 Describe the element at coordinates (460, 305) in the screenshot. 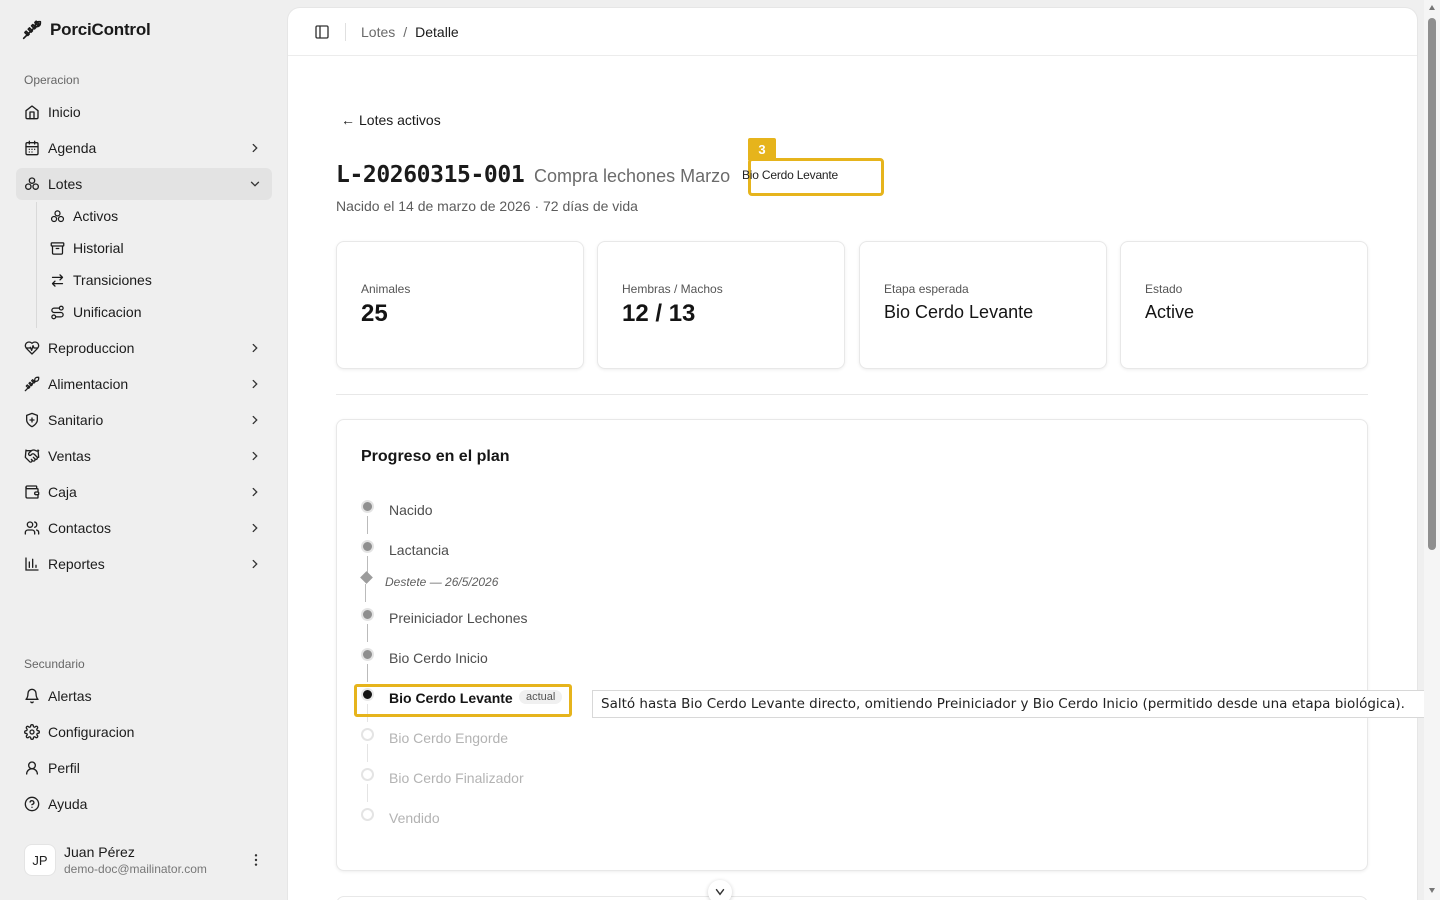

I see `stat-card-animales: Animales 25` at that location.